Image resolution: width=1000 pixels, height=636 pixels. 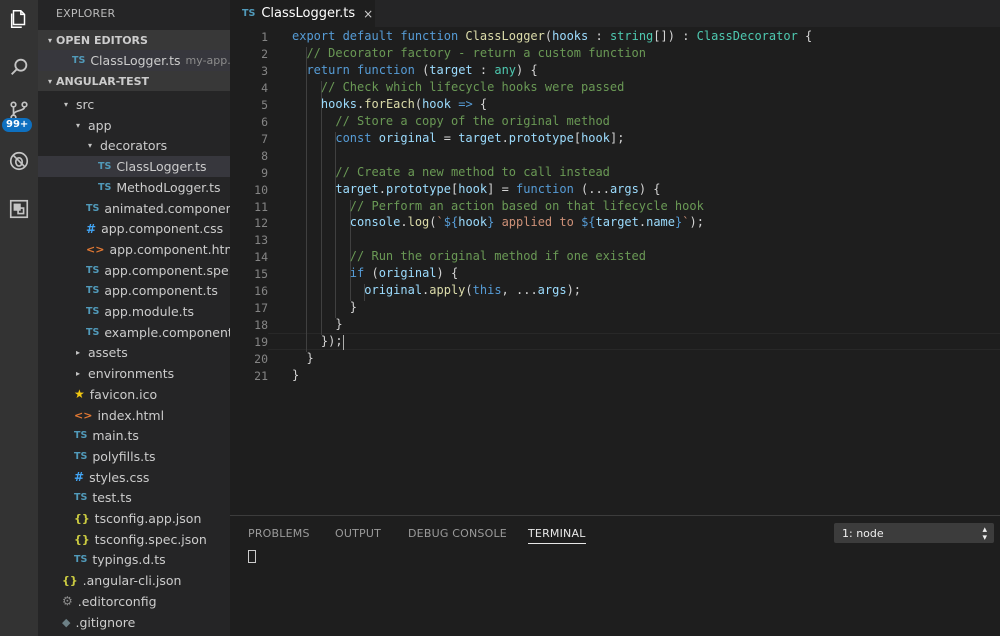 I want to click on project-header: ▾ ANGULAR-TEST, so click(x=134, y=81).